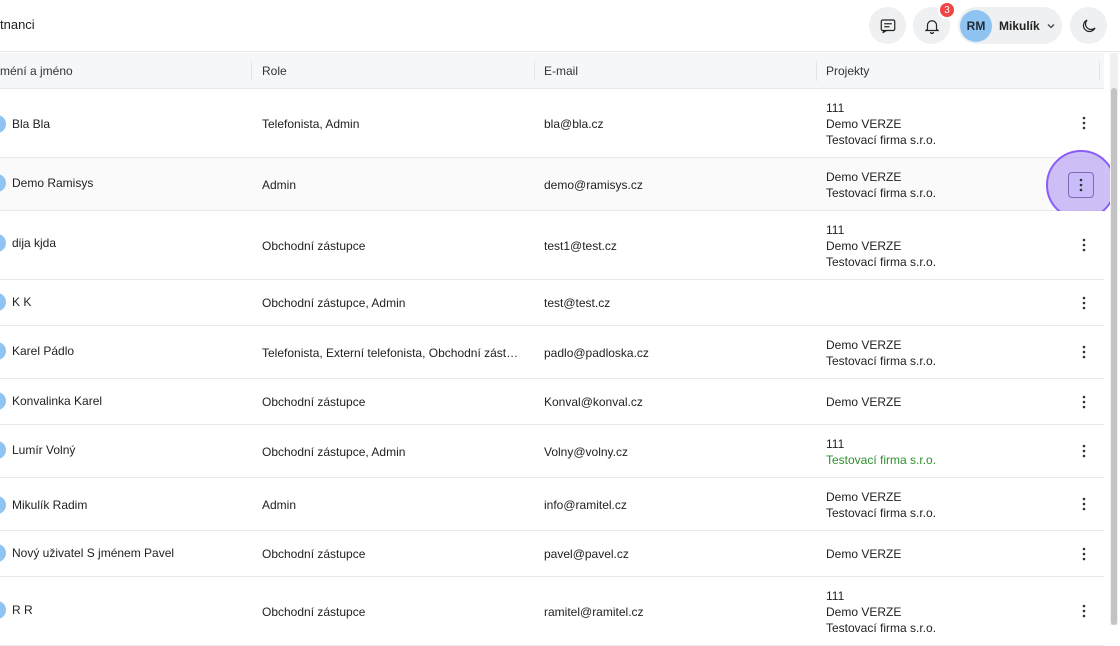  I want to click on notifications-button: 3, so click(934, 22).